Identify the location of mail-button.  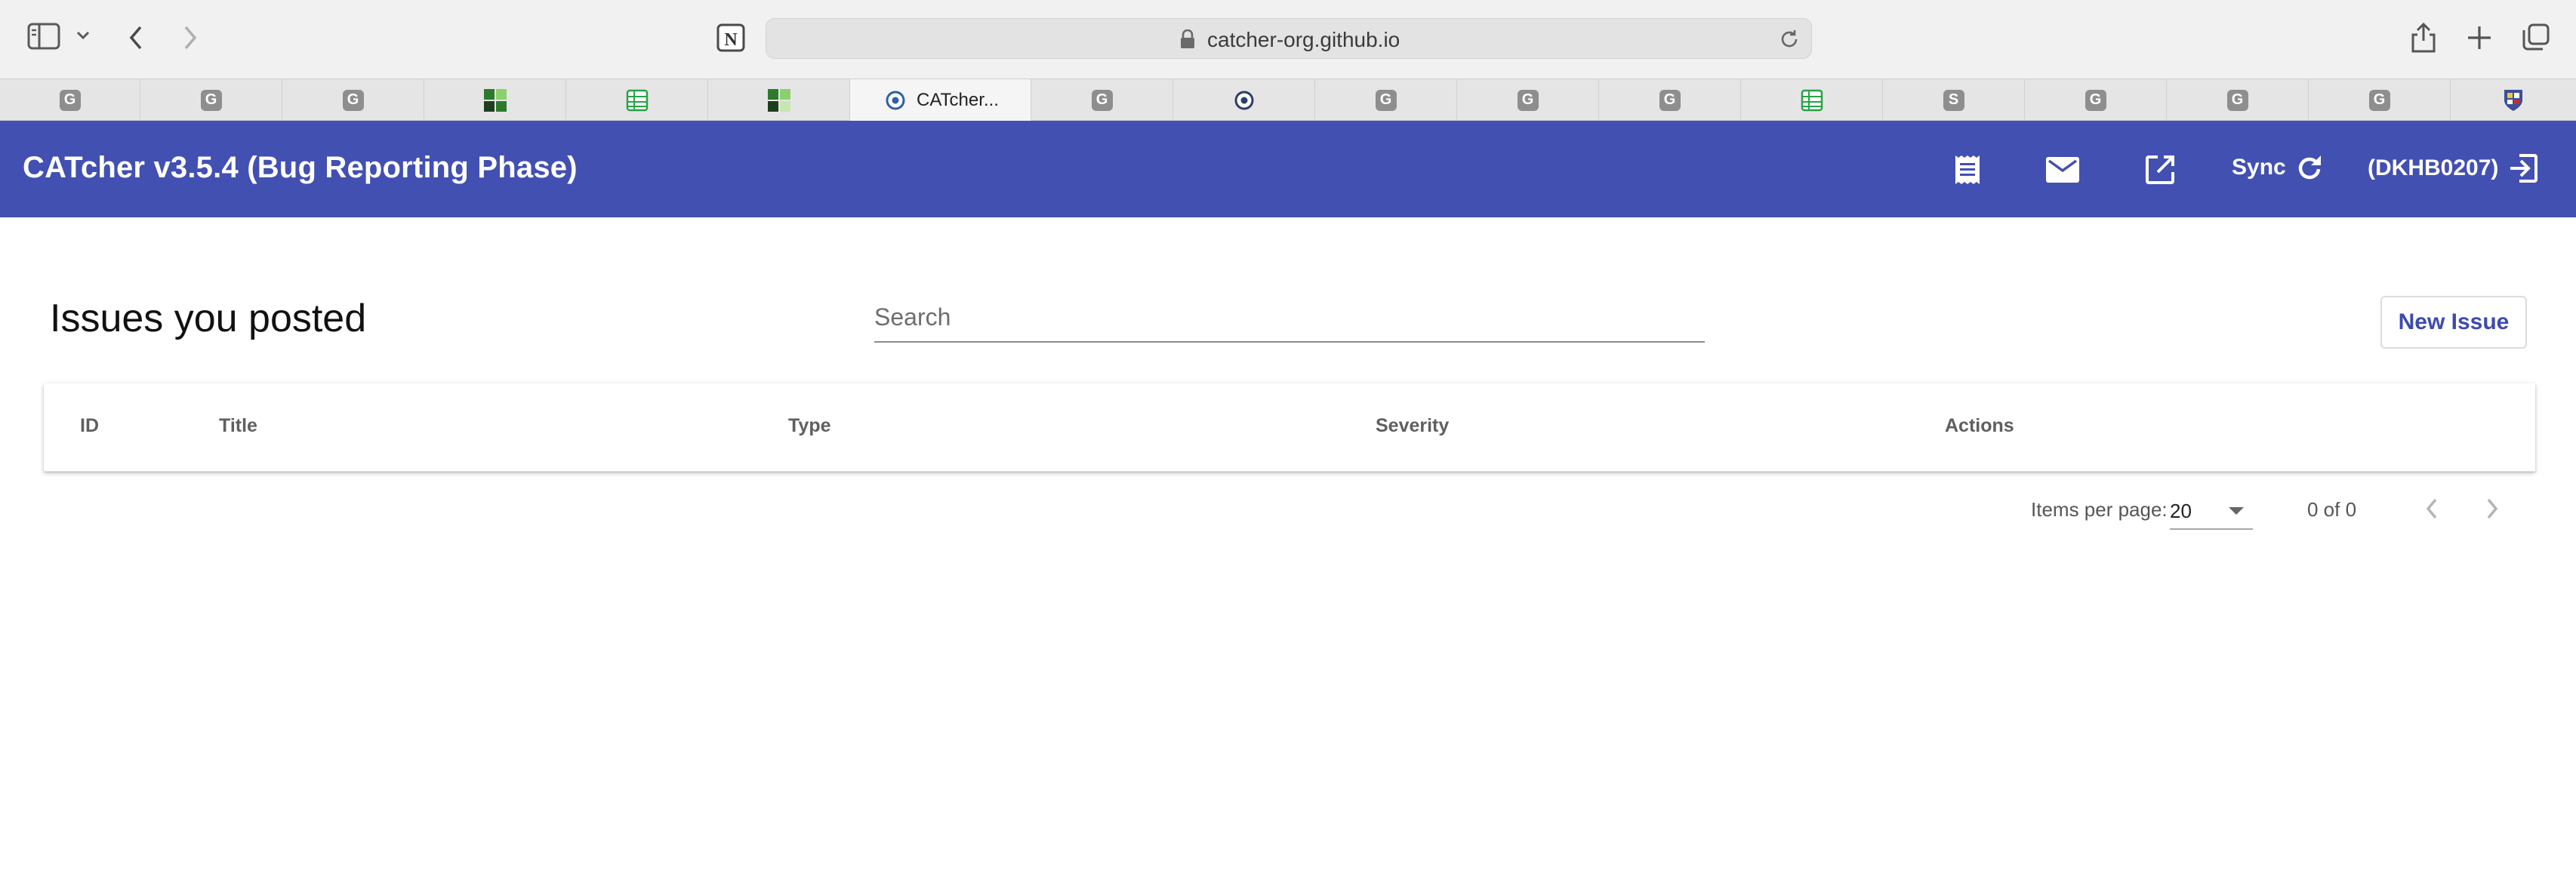
(2062, 170).